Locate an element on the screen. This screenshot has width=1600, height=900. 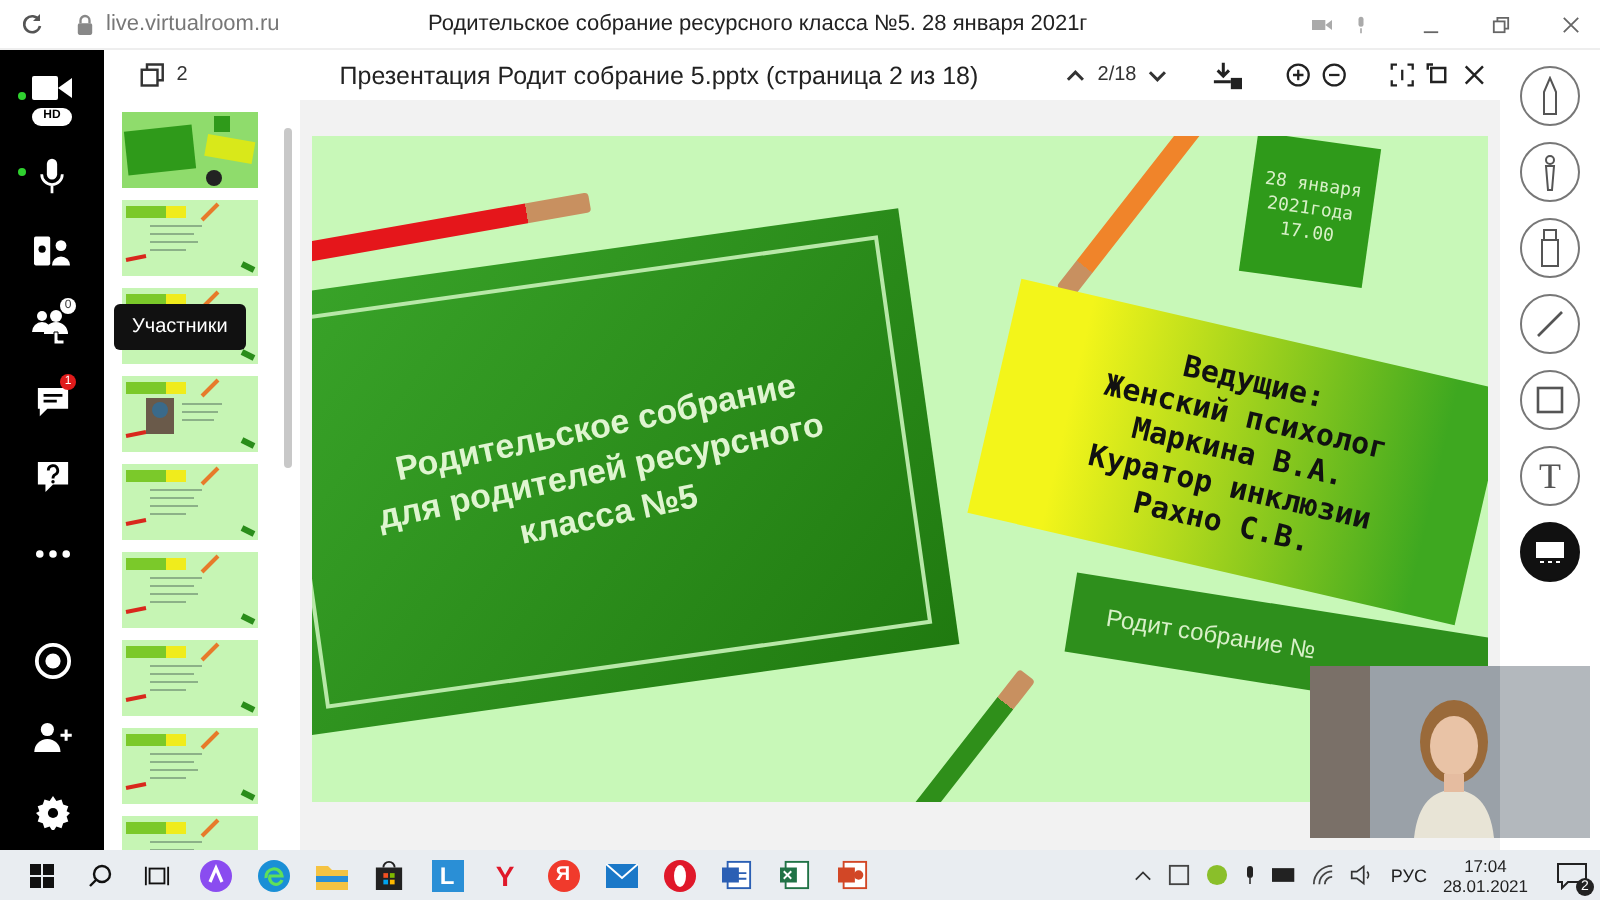
line-tool is located at coordinates (1550, 324).